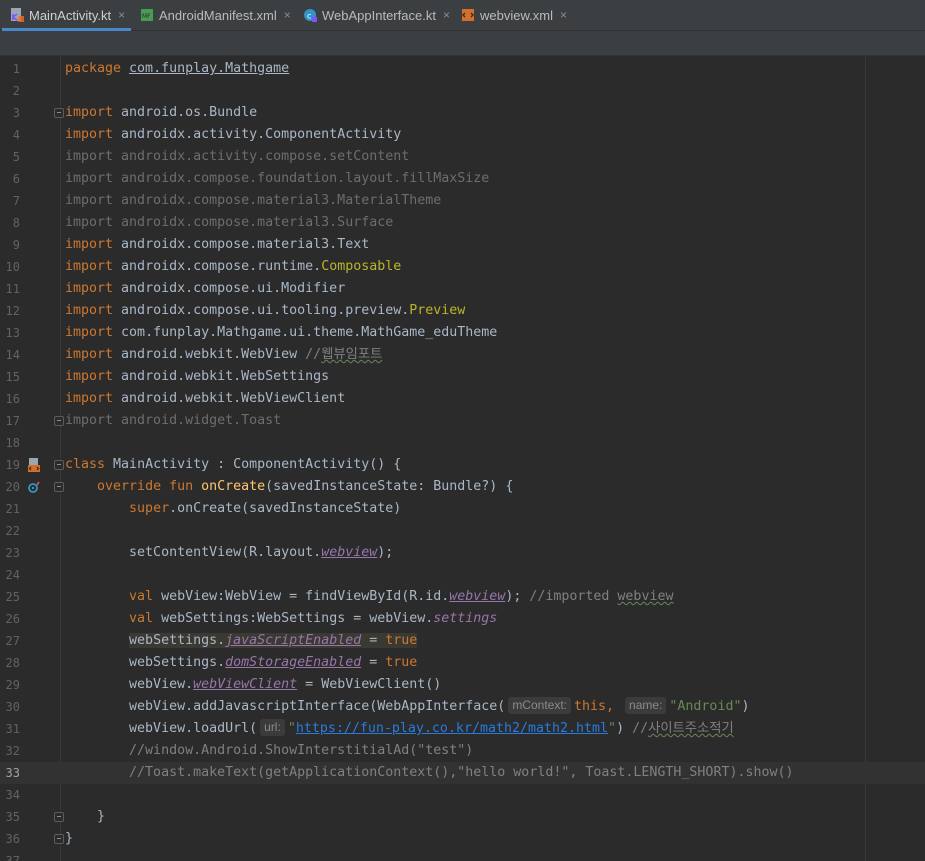 The width and height of the screenshot is (925, 861). Describe the element at coordinates (462, 795) in the screenshot. I see `code-line: 34` at that location.